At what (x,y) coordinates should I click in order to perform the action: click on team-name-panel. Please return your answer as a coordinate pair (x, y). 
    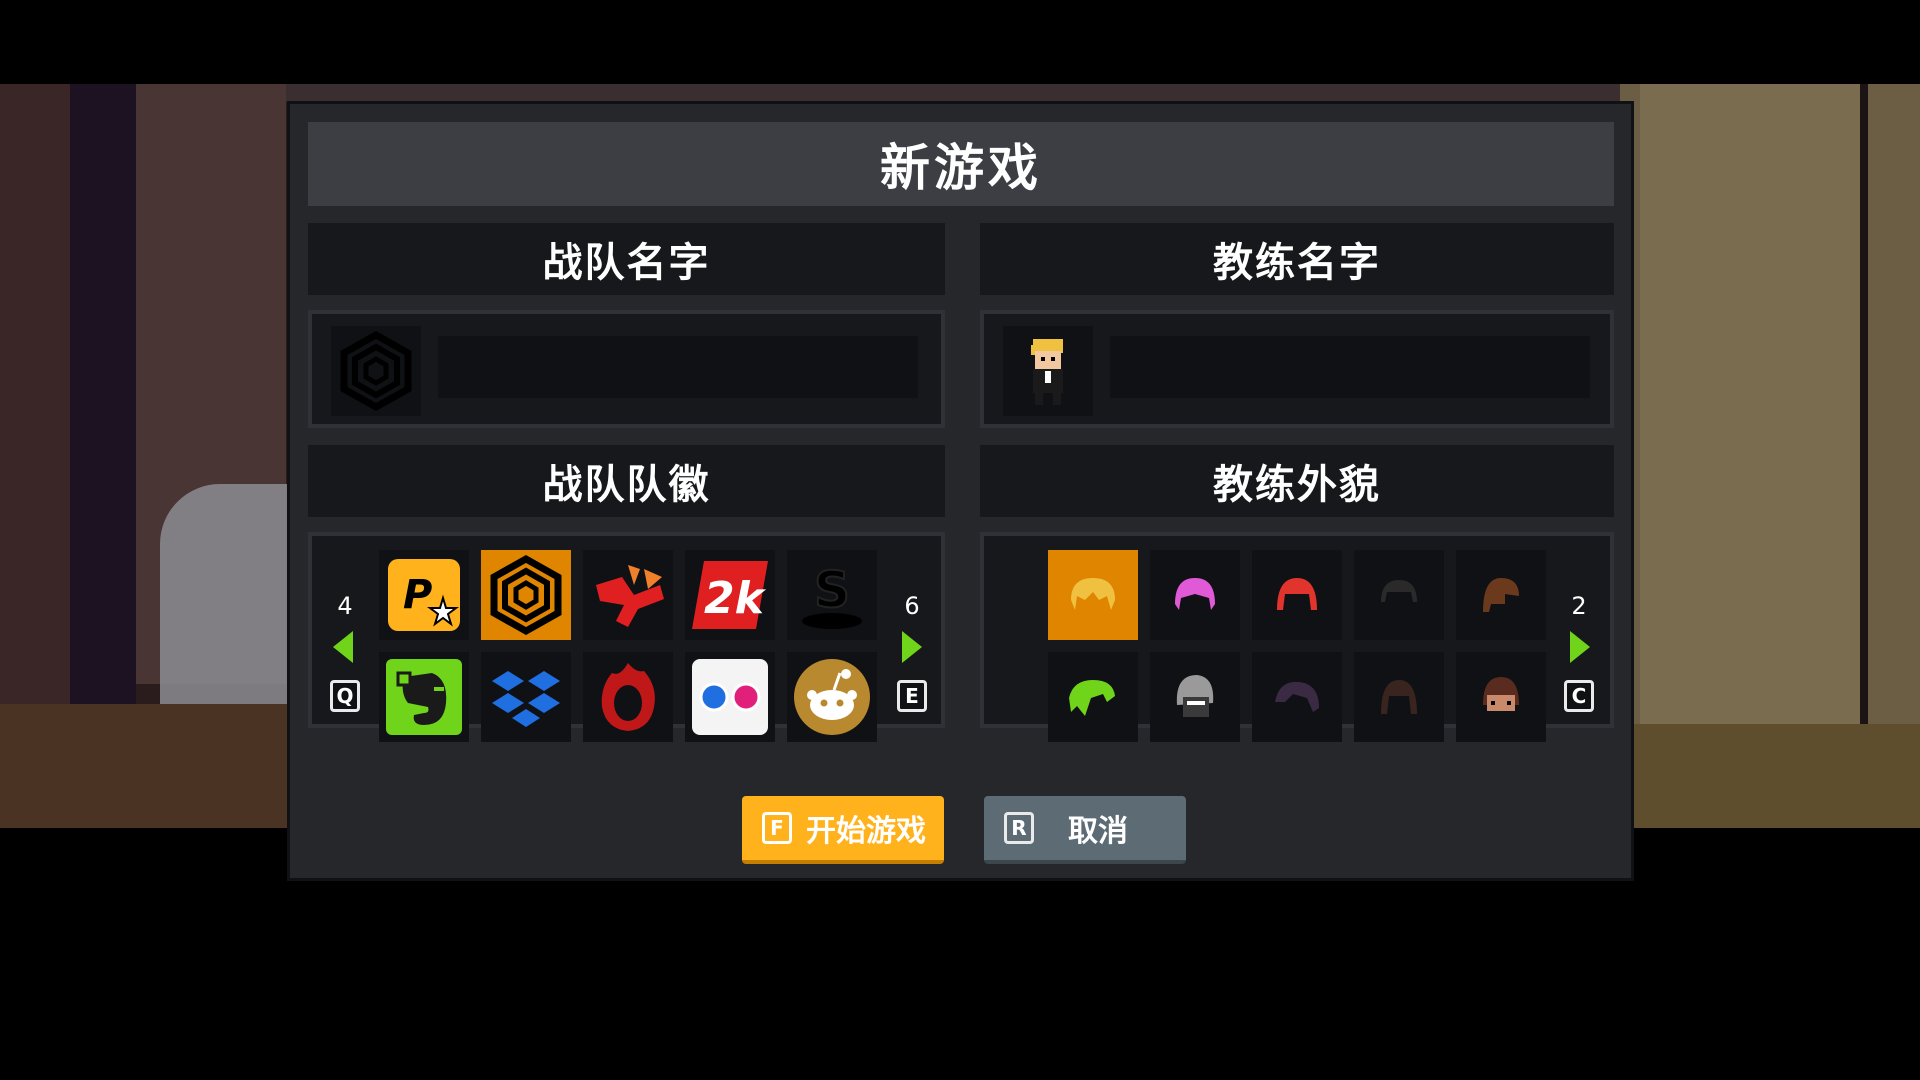
    Looking at the image, I should click on (626, 369).